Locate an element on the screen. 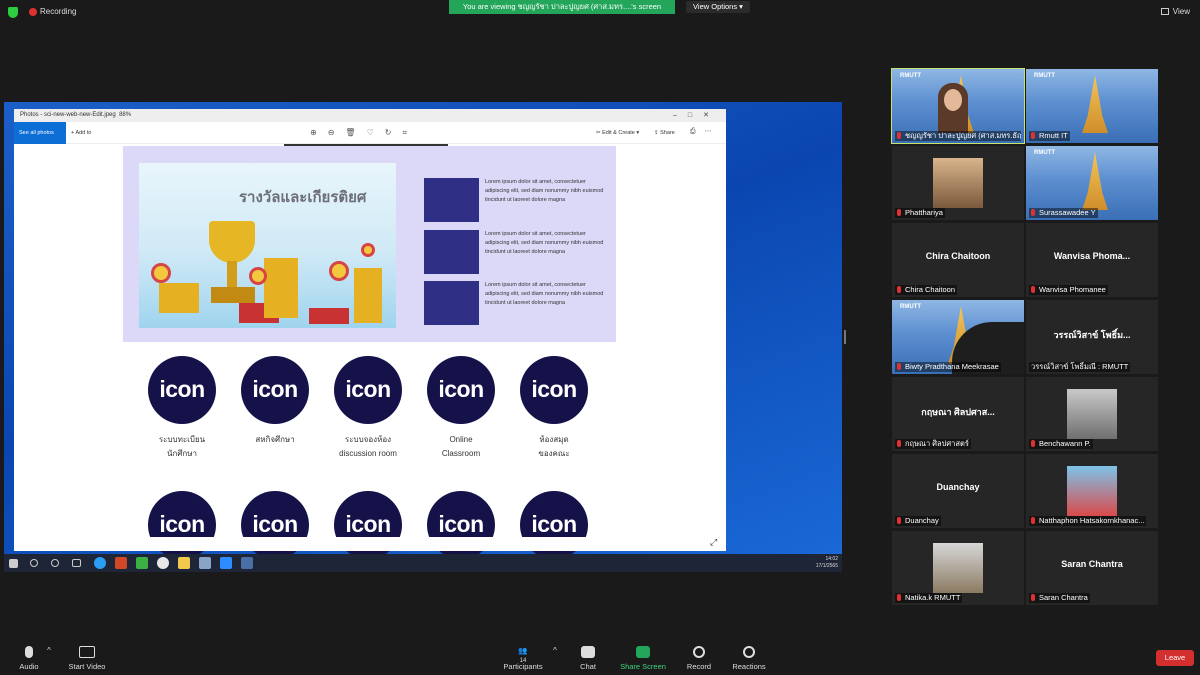 This screenshot has height=675, width=1200. participant-tile: กฤษณา ศิลปศาส... กฤษณา ศิลปศาสตร์ is located at coordinates (958, 414).